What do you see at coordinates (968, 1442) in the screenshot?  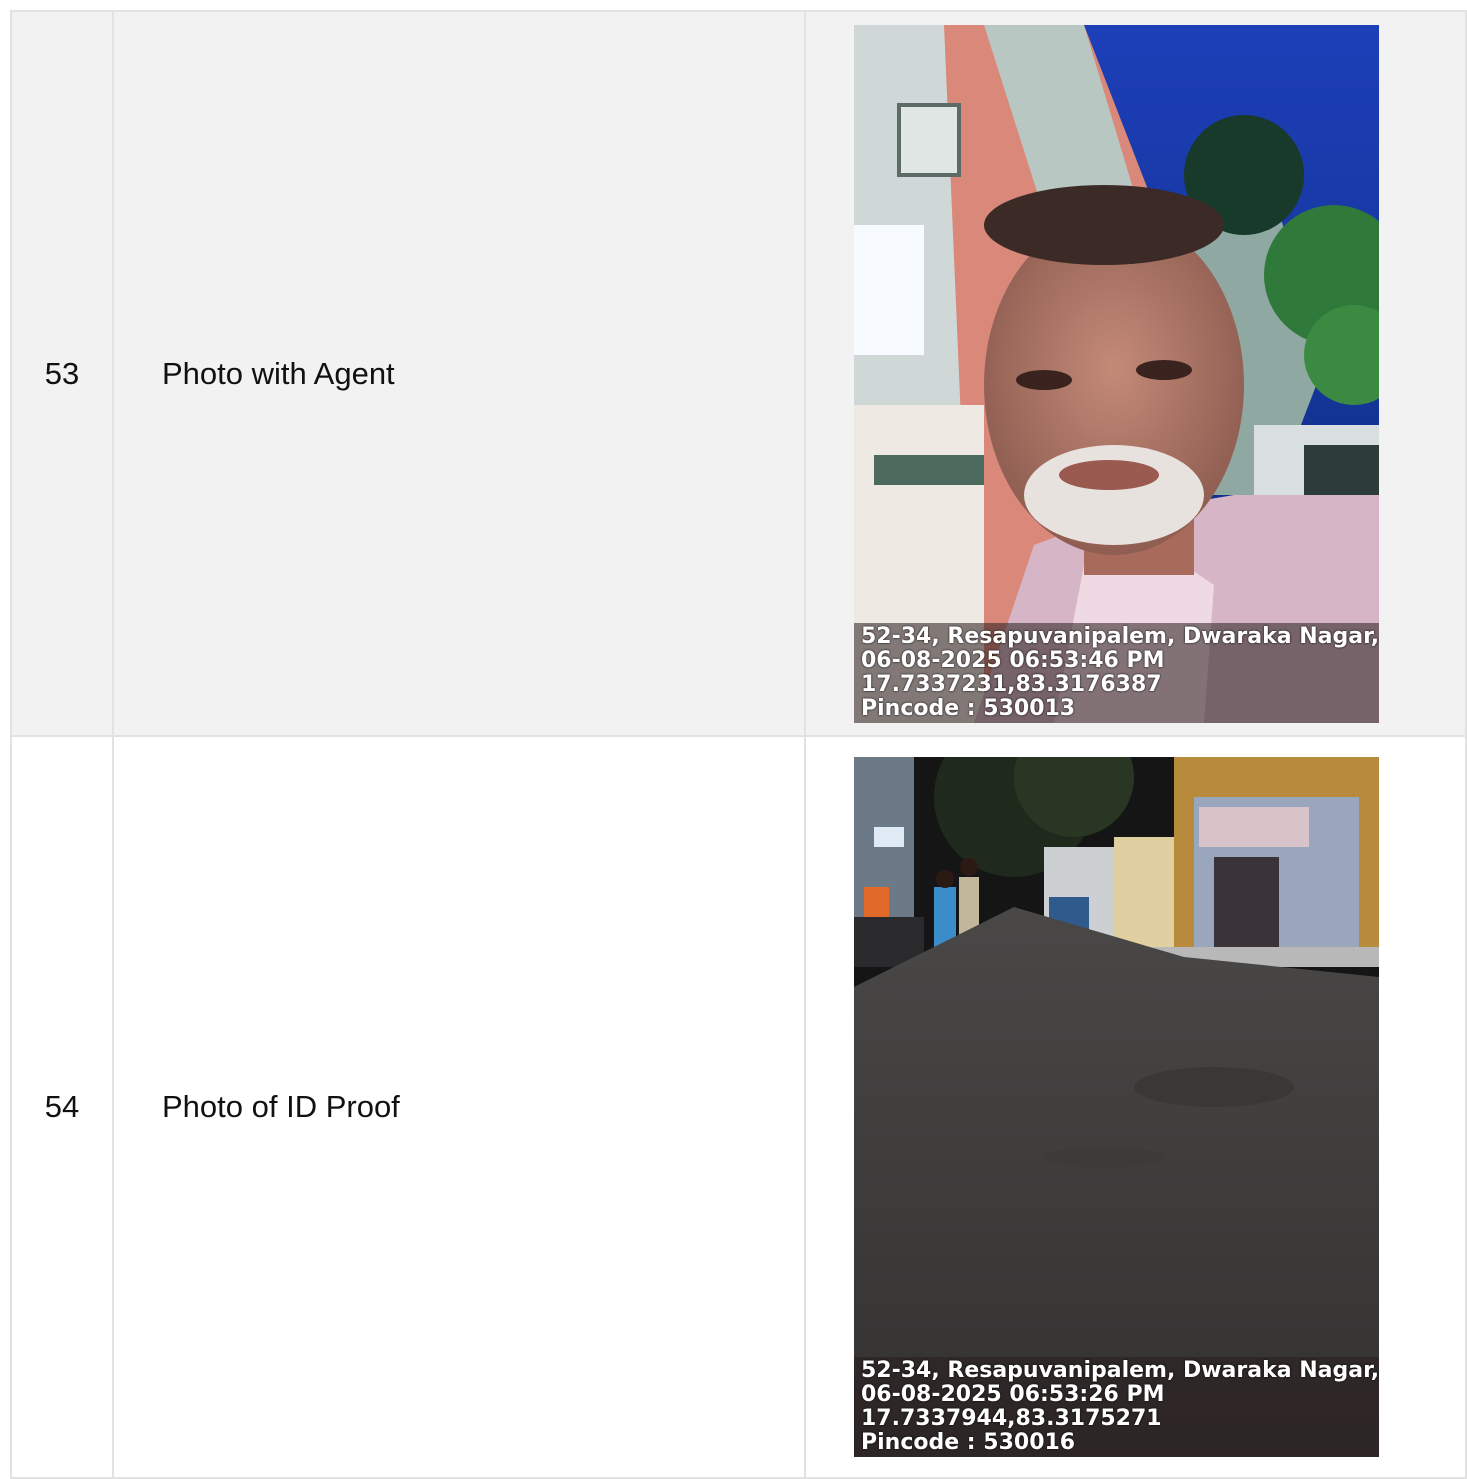 I see `stamp-pincode: Pincode : 530016` at bounding box center [968, 1442].